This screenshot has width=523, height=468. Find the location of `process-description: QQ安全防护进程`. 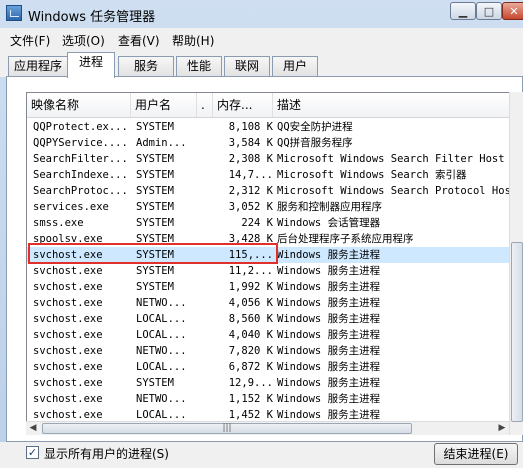

process-description: QQ安全防护进程 is located at coordinates (315, 127).